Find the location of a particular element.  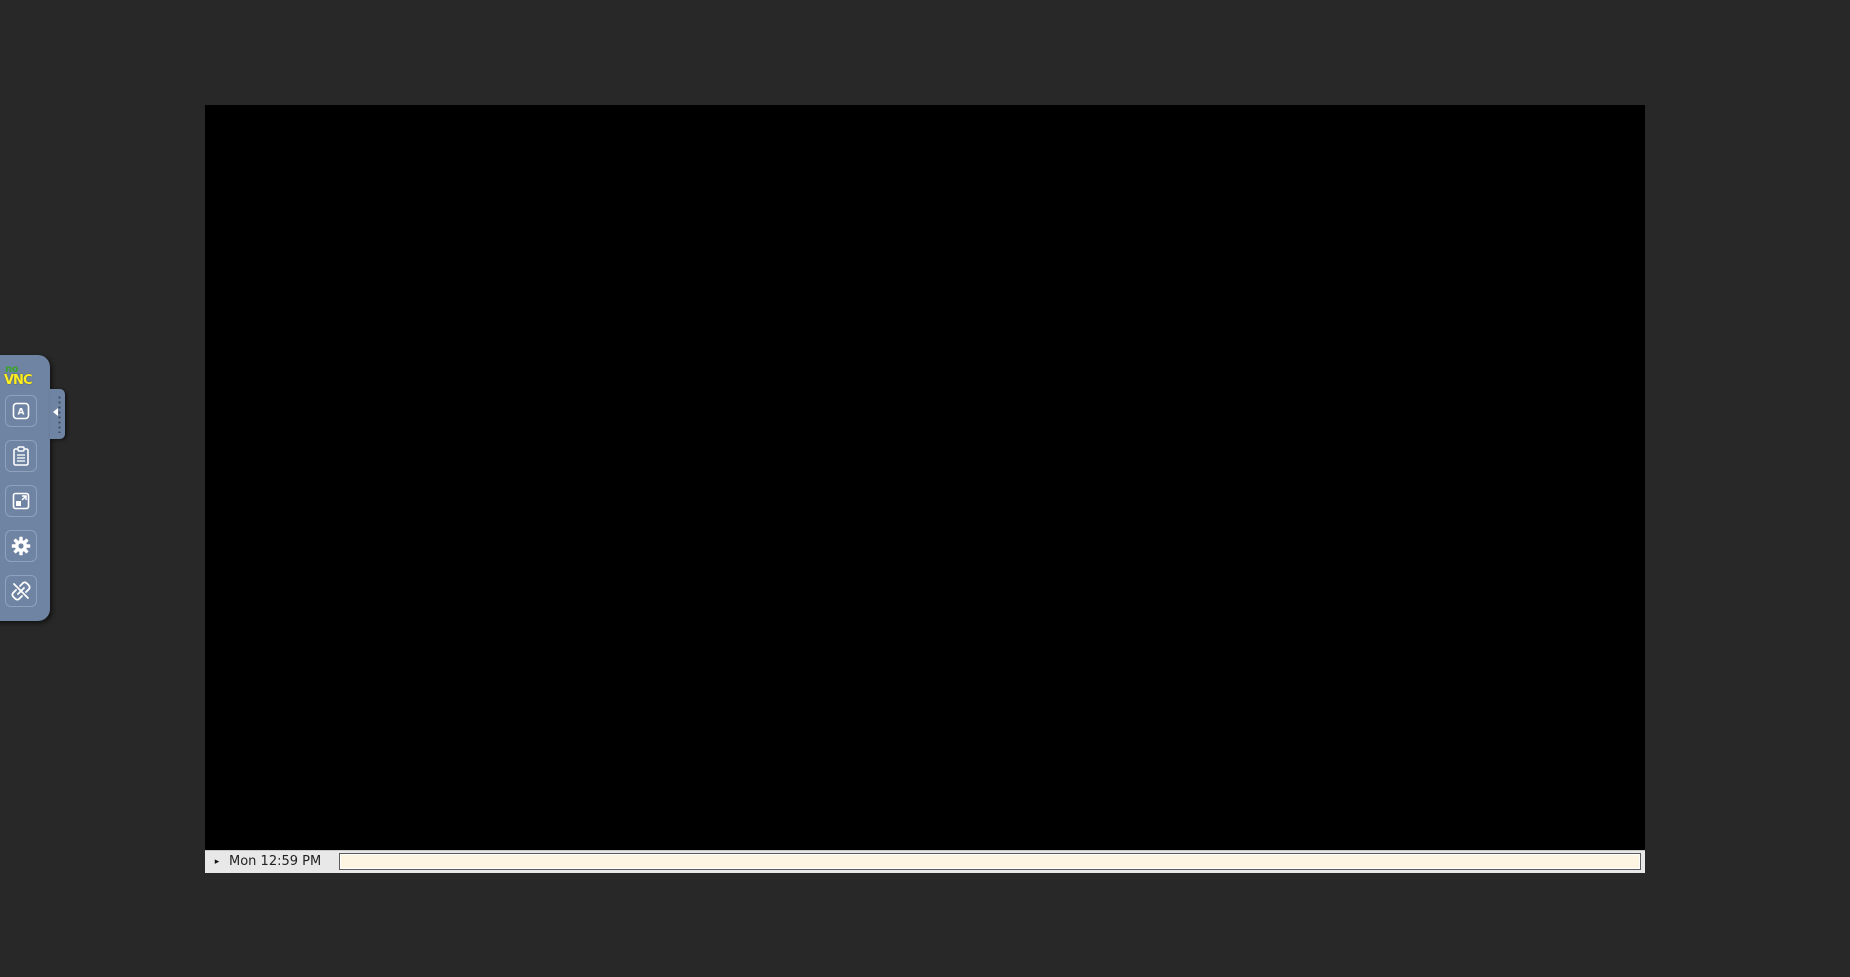

taskbar-task-field is located at coordinates (990, 861).